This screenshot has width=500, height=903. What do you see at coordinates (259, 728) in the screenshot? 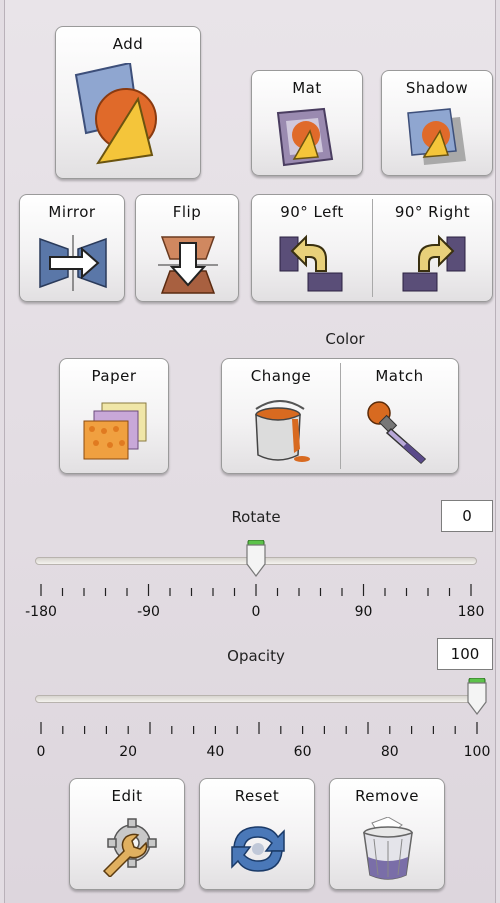
I see `opacity-tick-marks` at bounding box center [259, 728].